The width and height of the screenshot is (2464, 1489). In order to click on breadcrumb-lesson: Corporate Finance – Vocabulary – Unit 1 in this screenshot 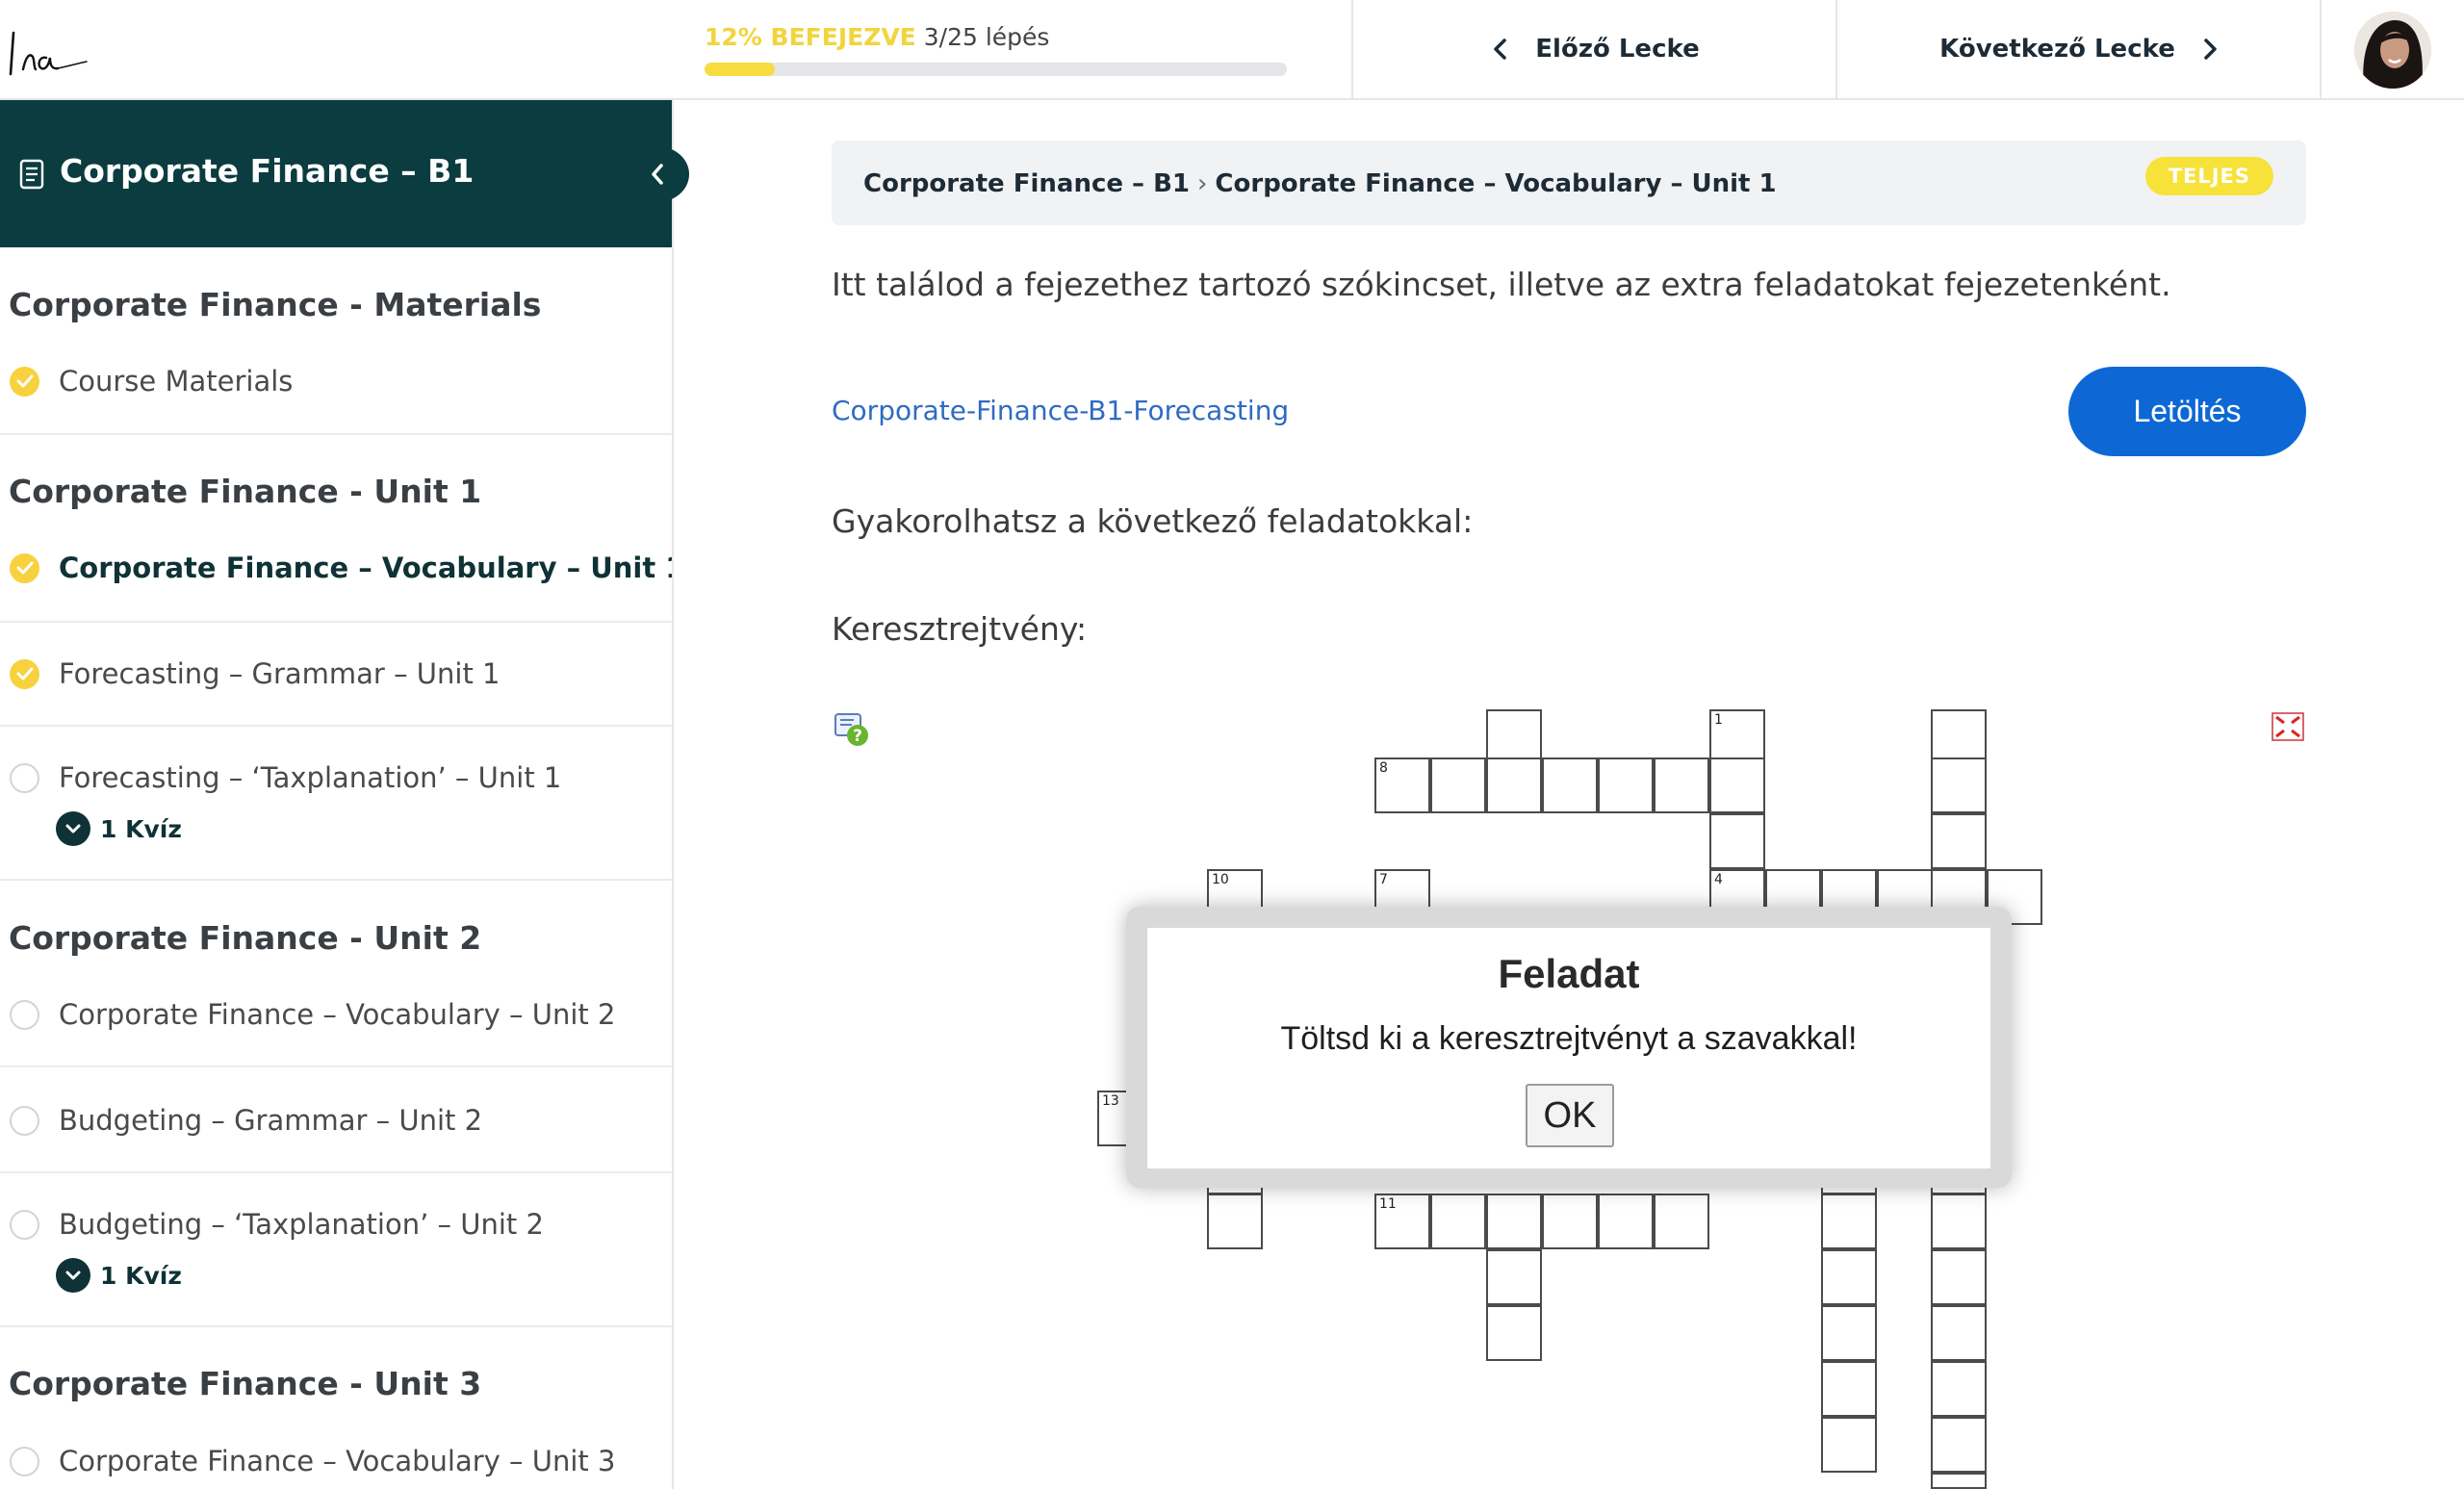, I will do `click(1495, 183)`.